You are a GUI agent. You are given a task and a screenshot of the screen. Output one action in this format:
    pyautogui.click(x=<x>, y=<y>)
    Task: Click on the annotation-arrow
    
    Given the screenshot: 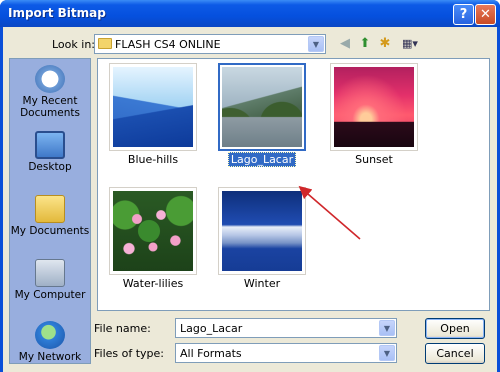 What is the action you would take?
    pyautogui.click(x=329, y=212)
    